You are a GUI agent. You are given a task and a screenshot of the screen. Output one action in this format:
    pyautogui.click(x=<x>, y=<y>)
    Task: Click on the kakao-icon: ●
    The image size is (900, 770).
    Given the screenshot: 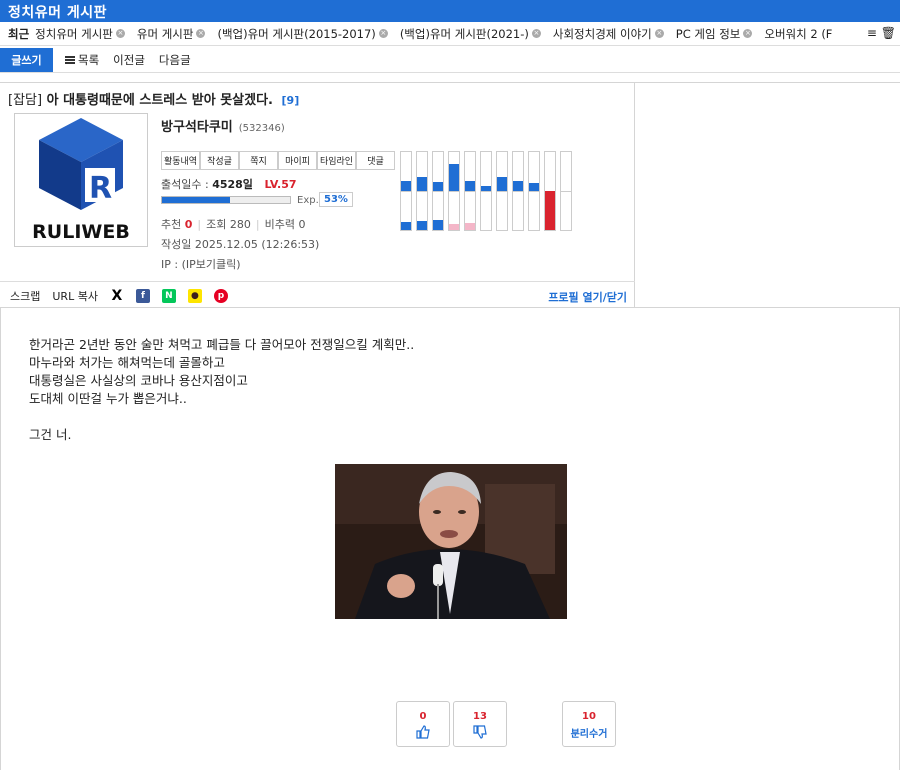 What is the action you would take?
    pyautogui.click(x=194, y=295)
    